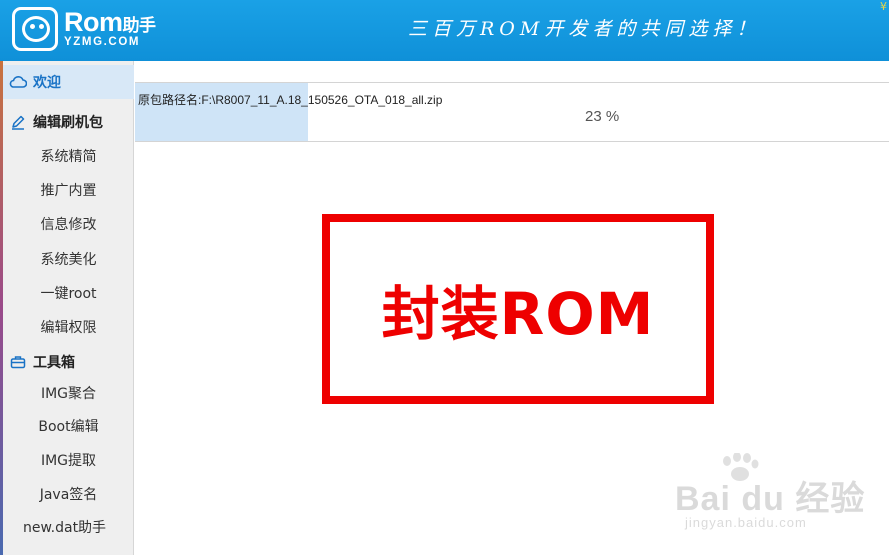  I want to click on progress-percent-text: 23 %, so click(602, 116).